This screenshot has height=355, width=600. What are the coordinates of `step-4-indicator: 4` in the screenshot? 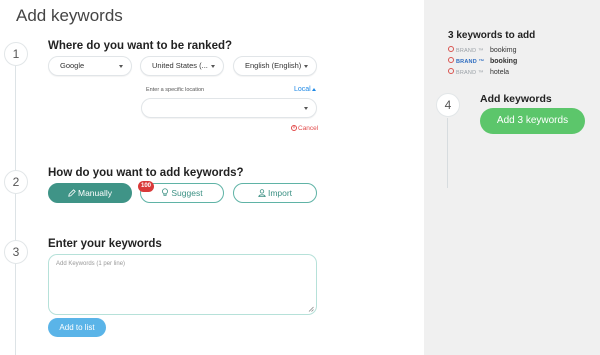 It's located at (448, 105).